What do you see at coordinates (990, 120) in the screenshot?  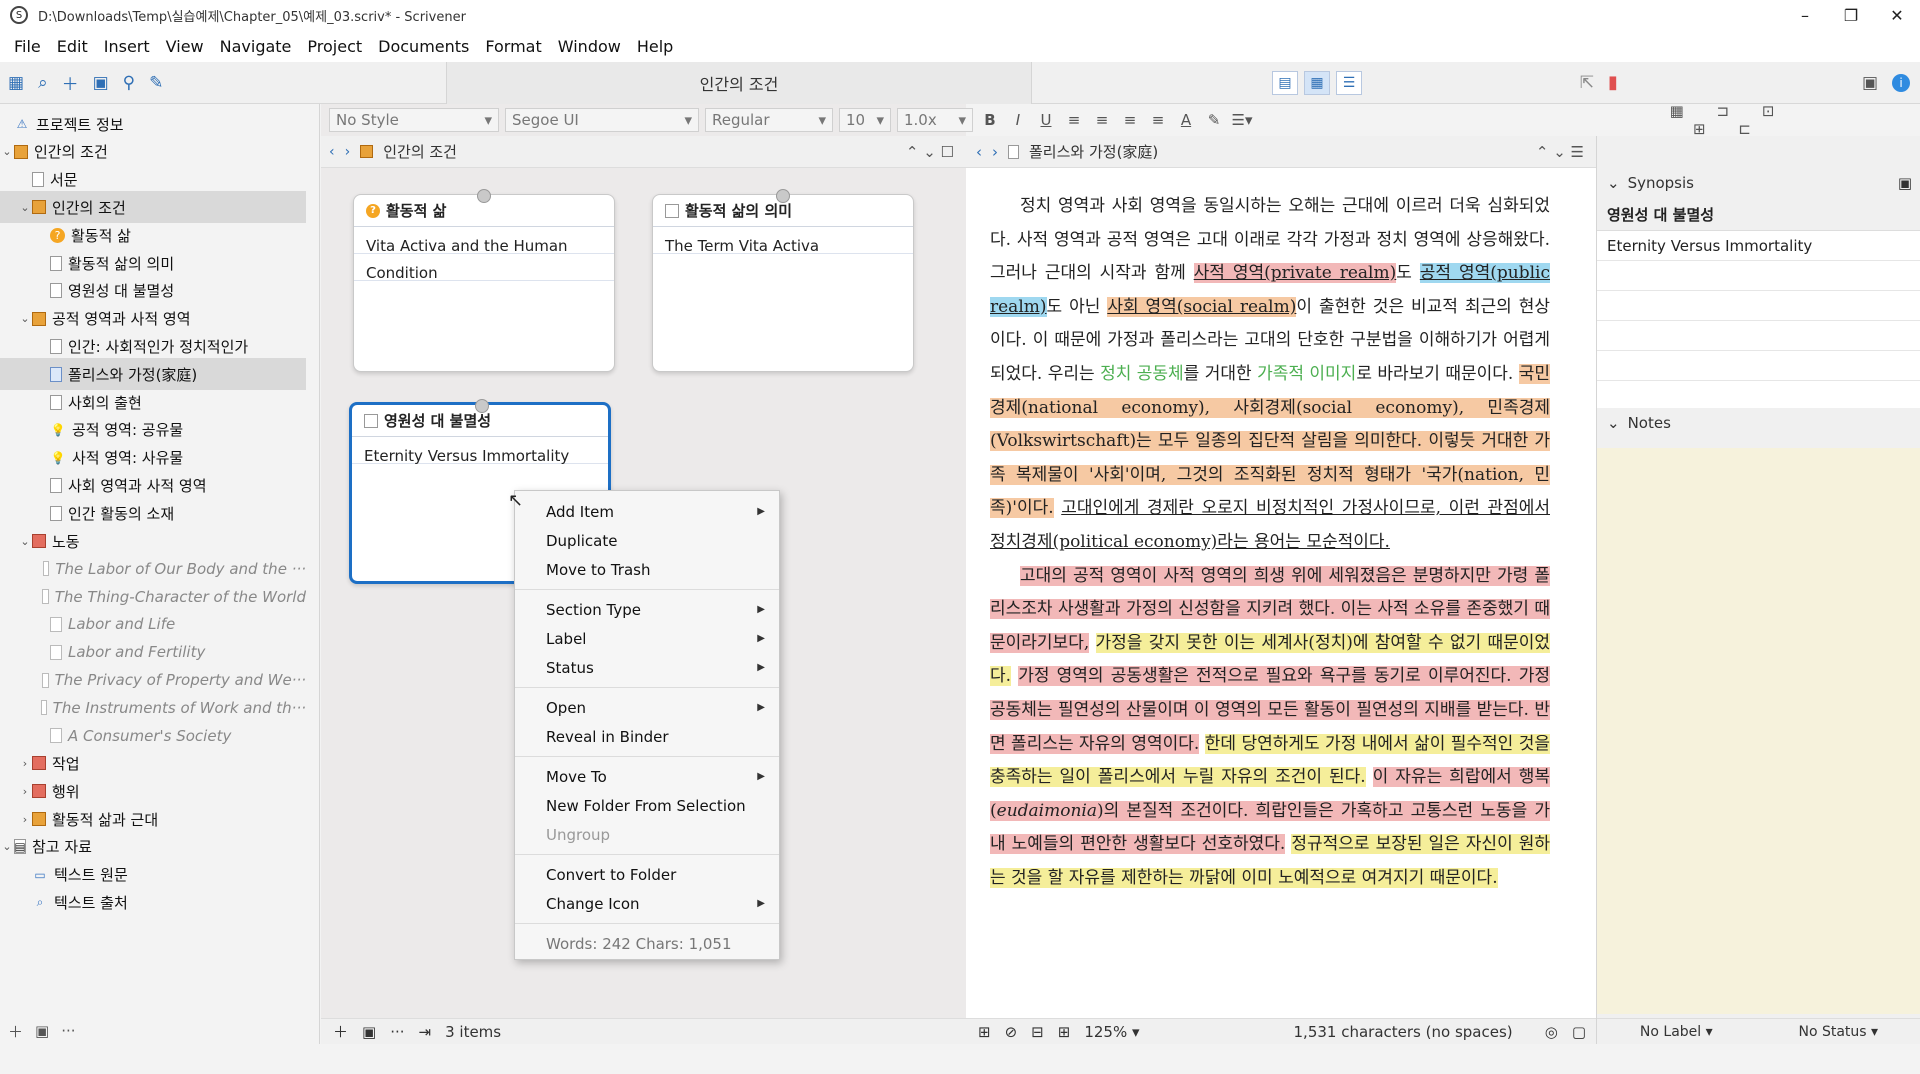 I see `bold-button: B` at bounding box center [990, 120].